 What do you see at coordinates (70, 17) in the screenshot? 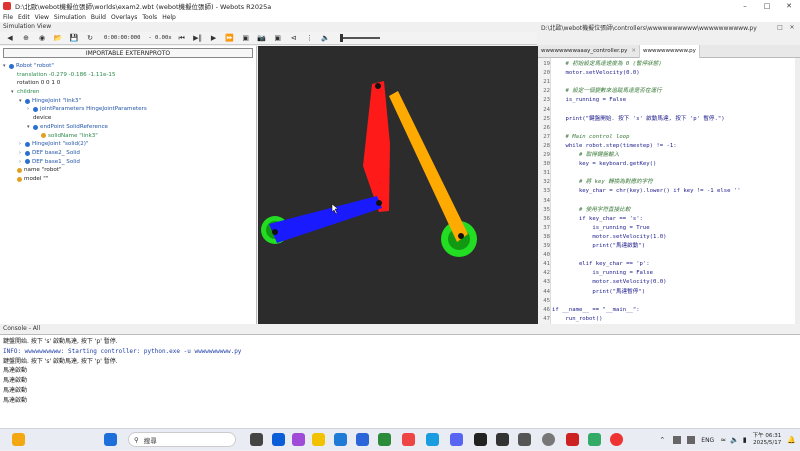
I see `menu-simulation: Simulation` at bounding box center [70, 17].